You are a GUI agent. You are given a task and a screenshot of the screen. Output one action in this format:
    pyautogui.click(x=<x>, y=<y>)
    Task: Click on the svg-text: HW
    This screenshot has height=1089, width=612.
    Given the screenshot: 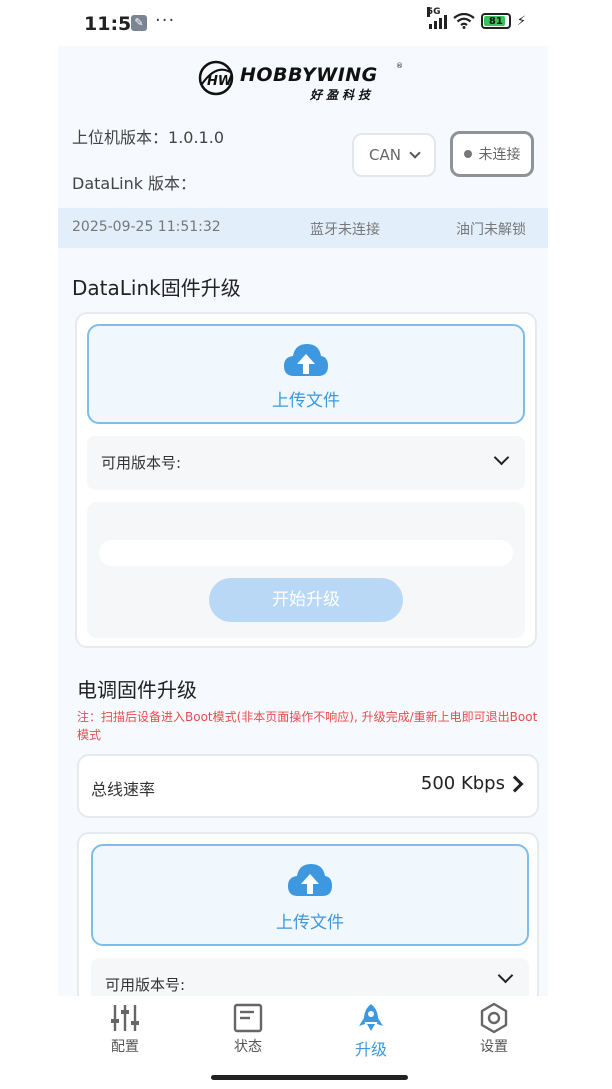 What is the action you would take?
    pyautogui.click(x=220, y=81)
    